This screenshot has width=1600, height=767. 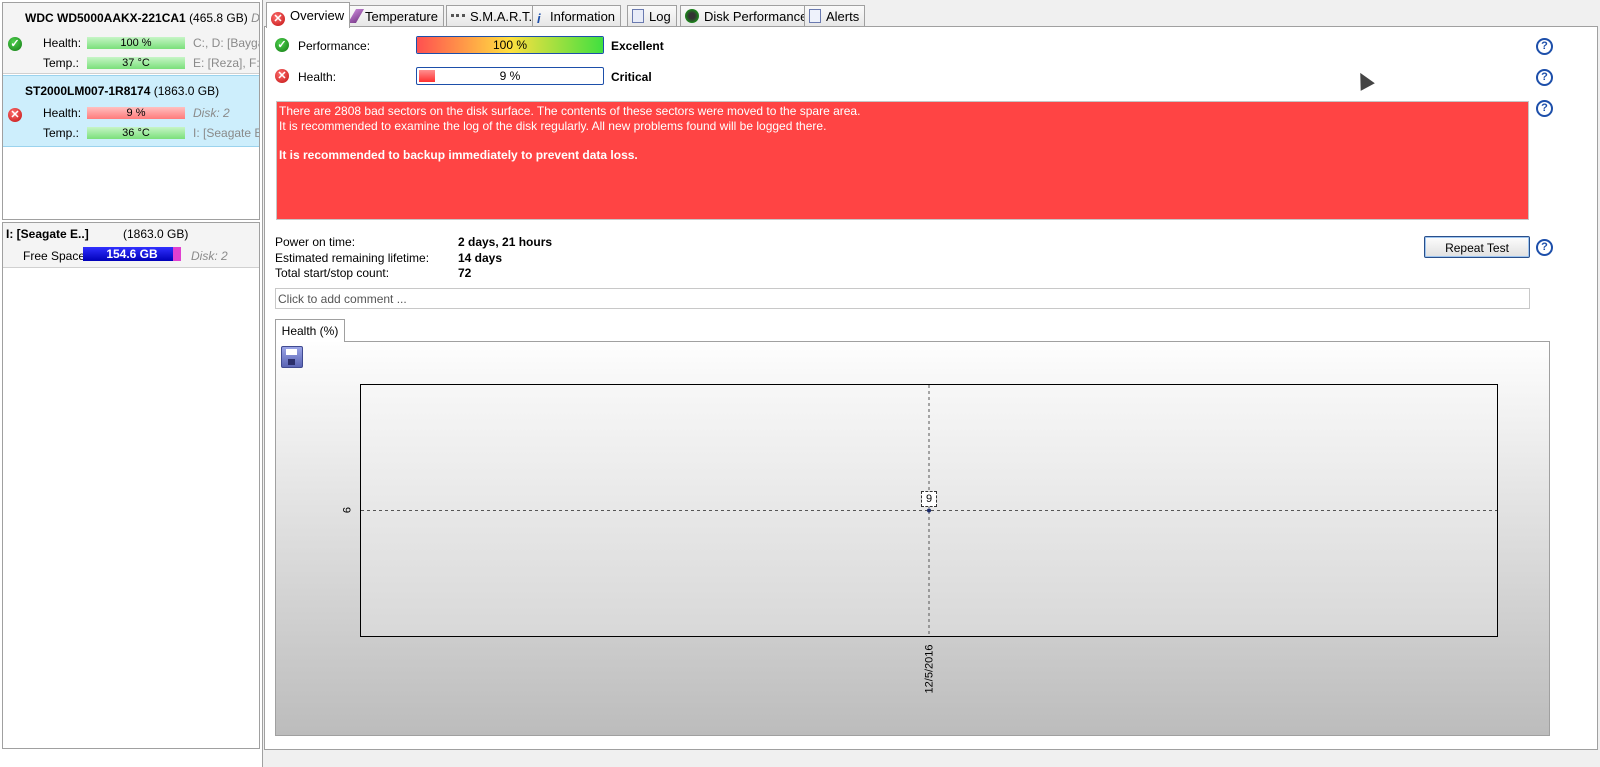 I want to click on disk-title: ST2000LM007-1R8174 (1863.0 GB), so click(x=122, y=91).